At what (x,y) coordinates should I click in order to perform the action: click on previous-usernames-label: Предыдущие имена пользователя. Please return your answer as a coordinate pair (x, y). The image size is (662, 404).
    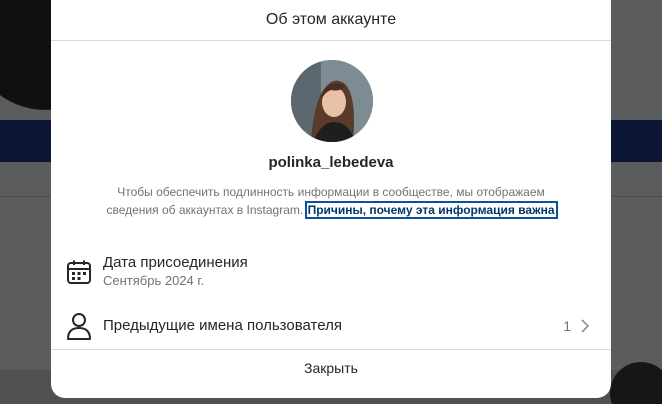
    Looking at the image, I should click on (222, 325).